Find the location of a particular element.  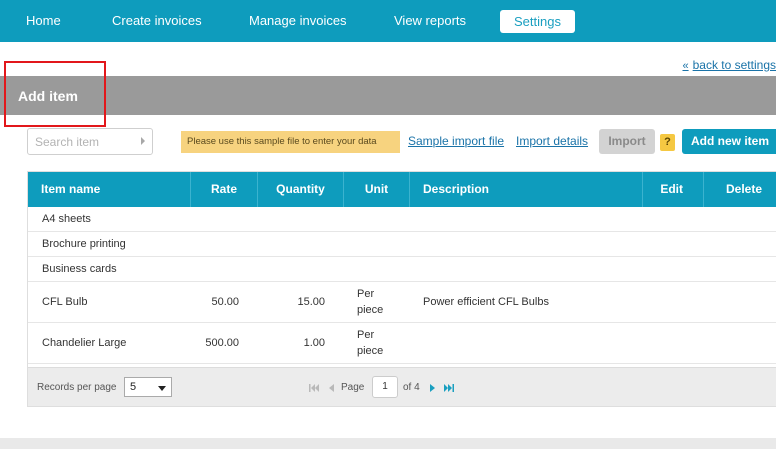

first-page-icon is located at coordinates (314, 388).